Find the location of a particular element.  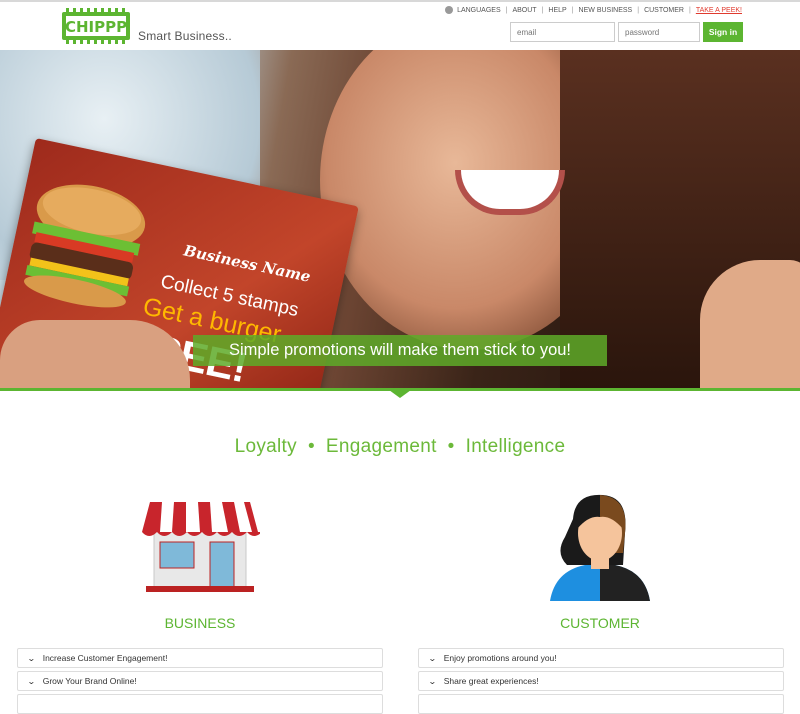

hero-hand-left is located at coordinates (95, 355).